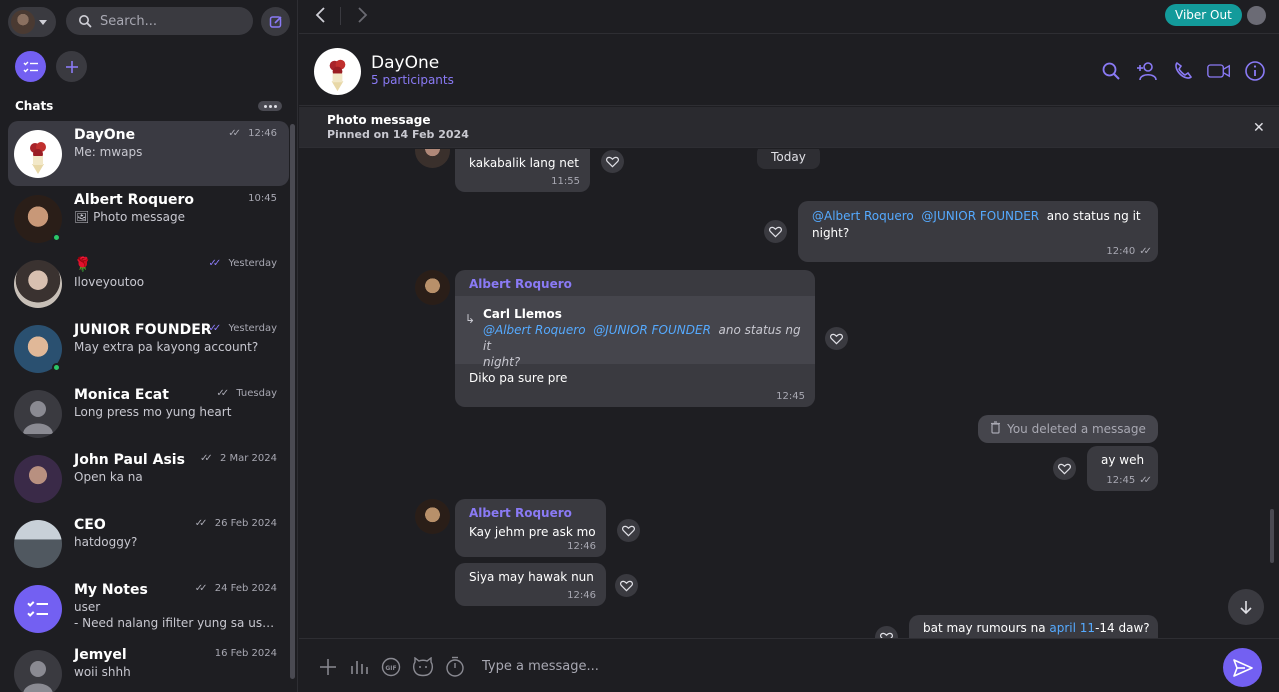  Describe the element at coordinates (148, 283) in the screenshot. I see `chat-item-rose: 🌹 Iloveyoutoo ✓✓ Yesterday` at that location.